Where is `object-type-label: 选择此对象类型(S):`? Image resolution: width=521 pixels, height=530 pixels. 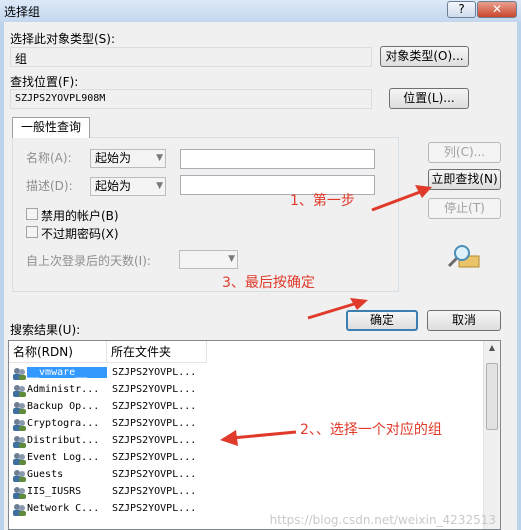 object-type-label: 选择此对象类型(S): is located at coordinates (63, 39).